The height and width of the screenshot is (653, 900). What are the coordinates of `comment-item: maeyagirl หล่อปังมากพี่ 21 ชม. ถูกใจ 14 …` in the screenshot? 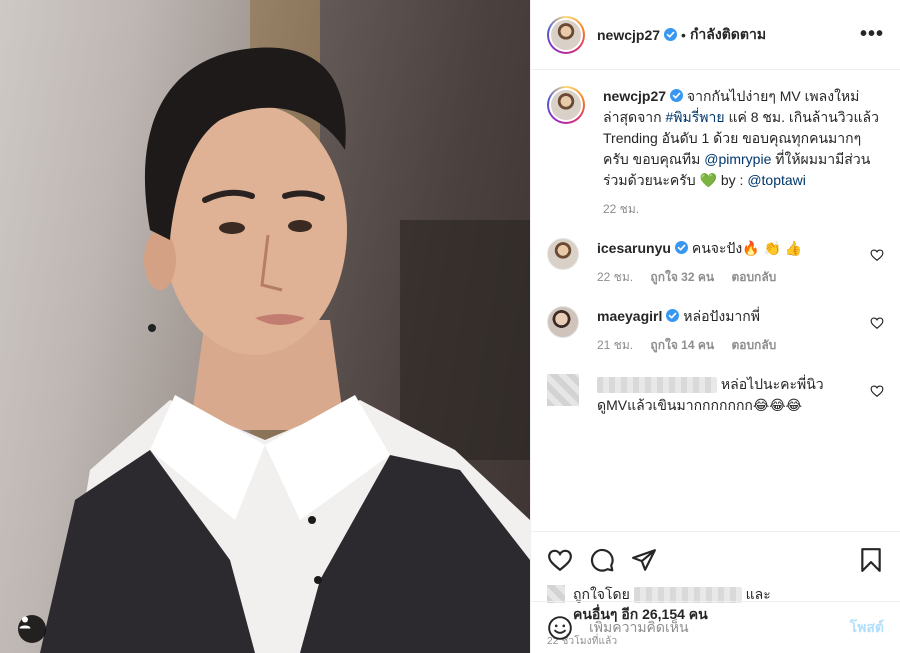 It's located at (715, 331).